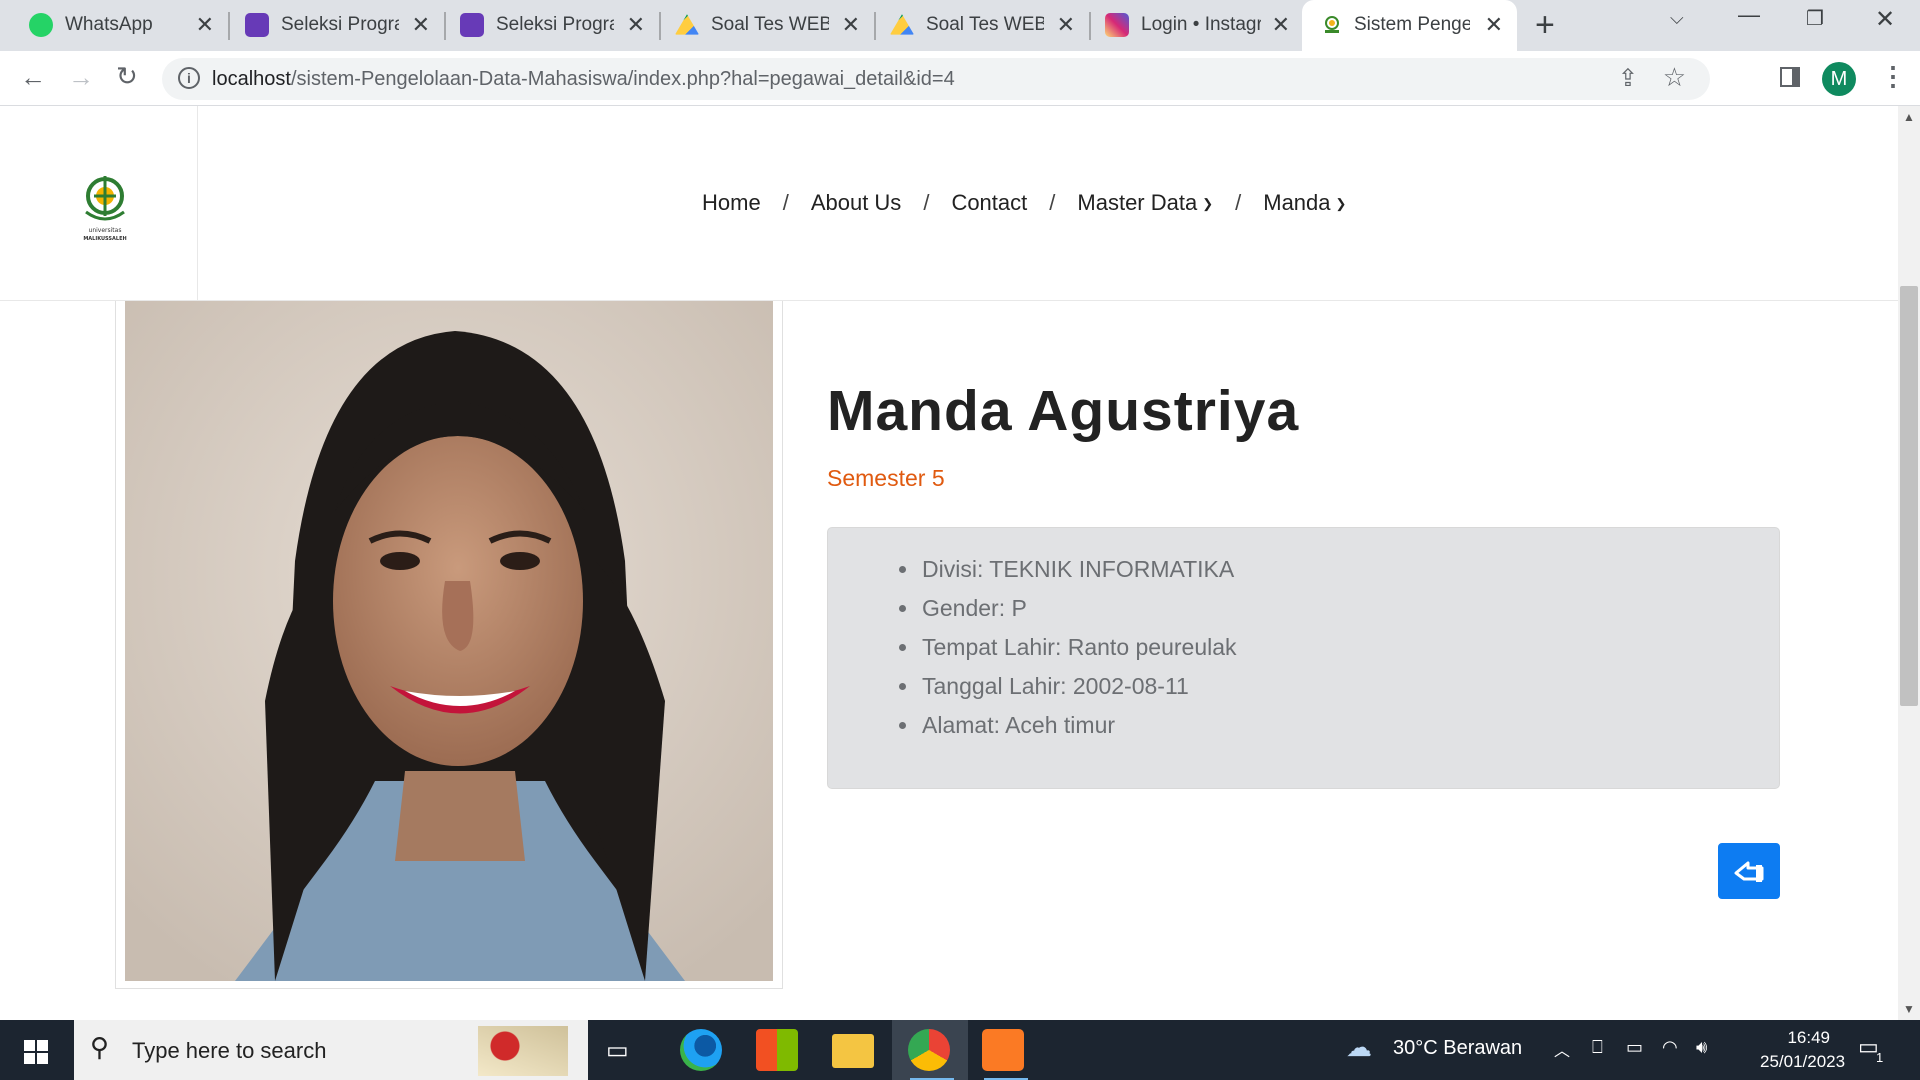  What do you see at coordinates (1803, 1050) in the screenshot?
I see `system-clock: 16:49 25/01/2023` at bounding box center [1803, 1050].